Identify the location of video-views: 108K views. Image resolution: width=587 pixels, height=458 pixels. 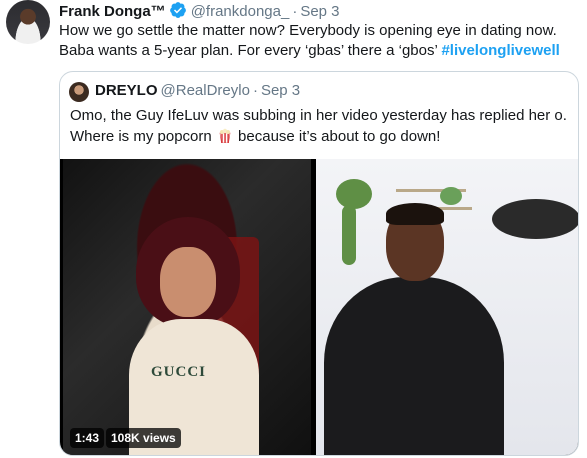
(143, 438).